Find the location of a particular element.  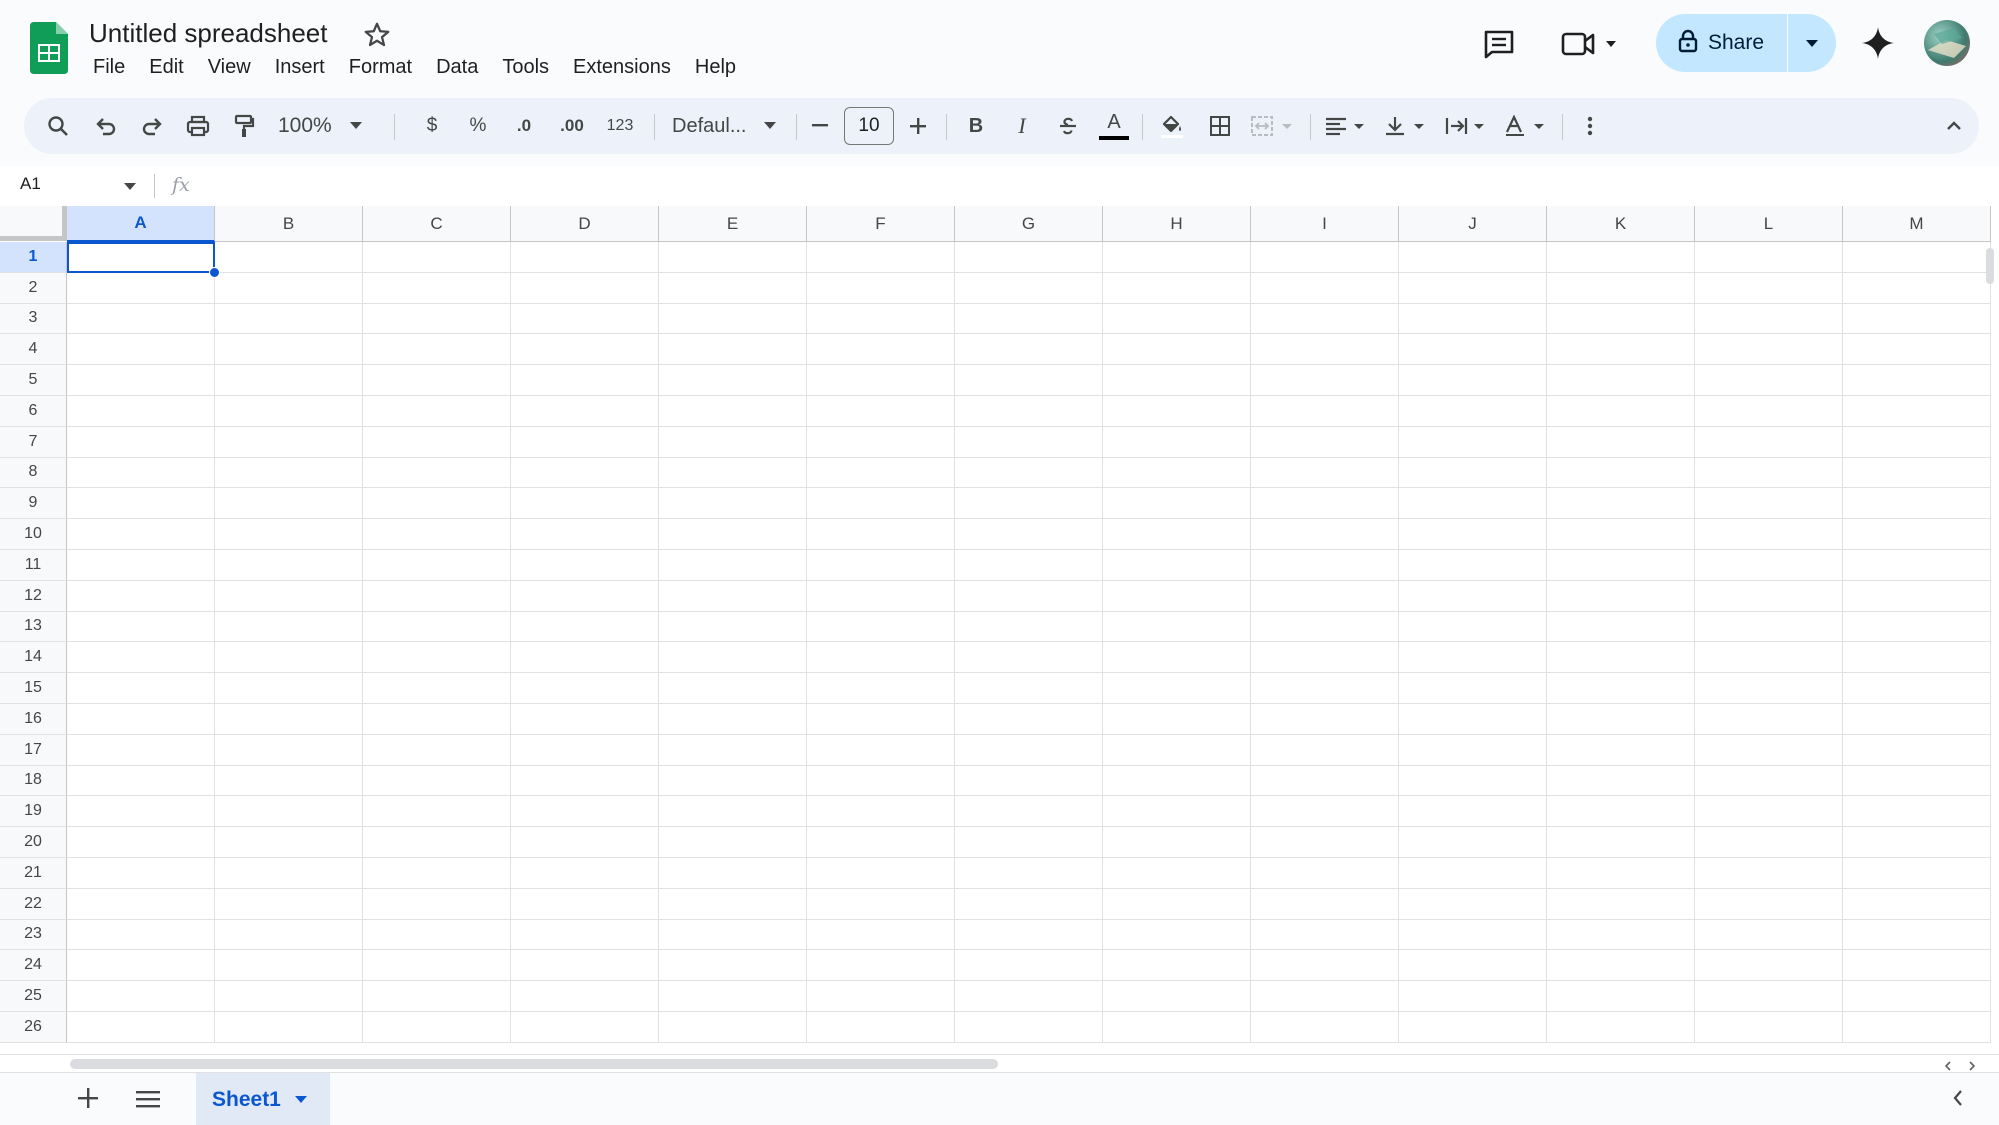

cell-l19 is located at coordinates (1769, 812).